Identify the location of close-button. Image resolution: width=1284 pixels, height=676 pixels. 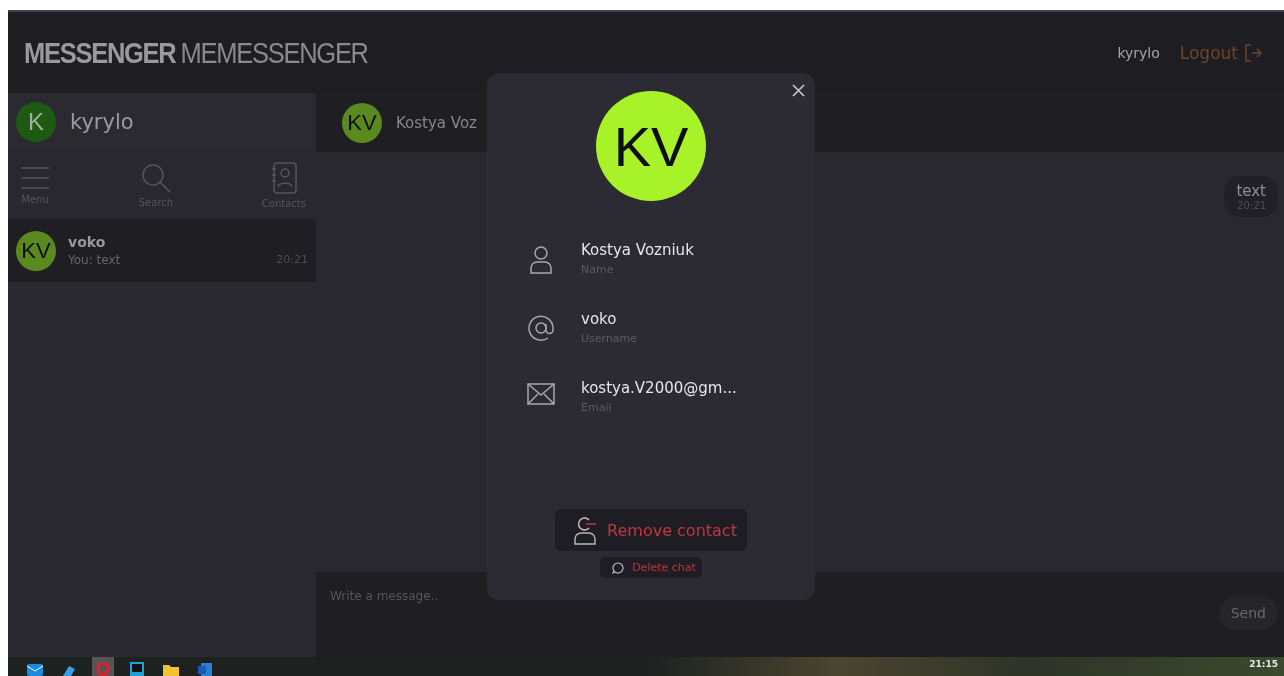
(798, 90).